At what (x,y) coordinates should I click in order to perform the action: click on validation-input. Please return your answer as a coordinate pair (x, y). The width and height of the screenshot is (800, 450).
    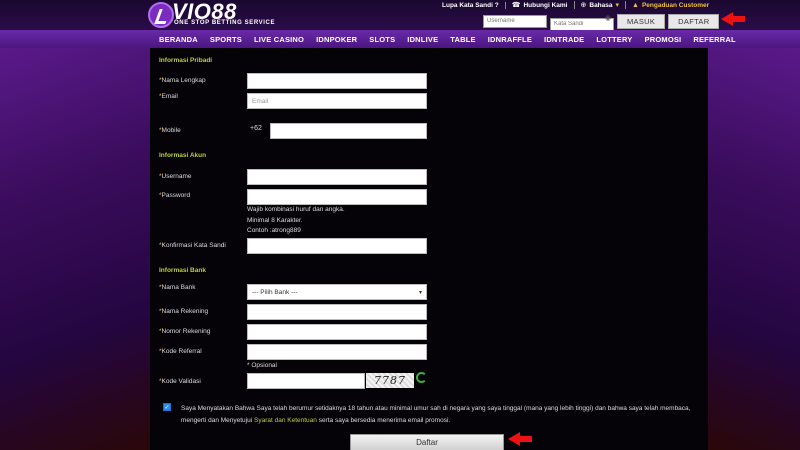
    Looking at the image, I should click on (306, 381).